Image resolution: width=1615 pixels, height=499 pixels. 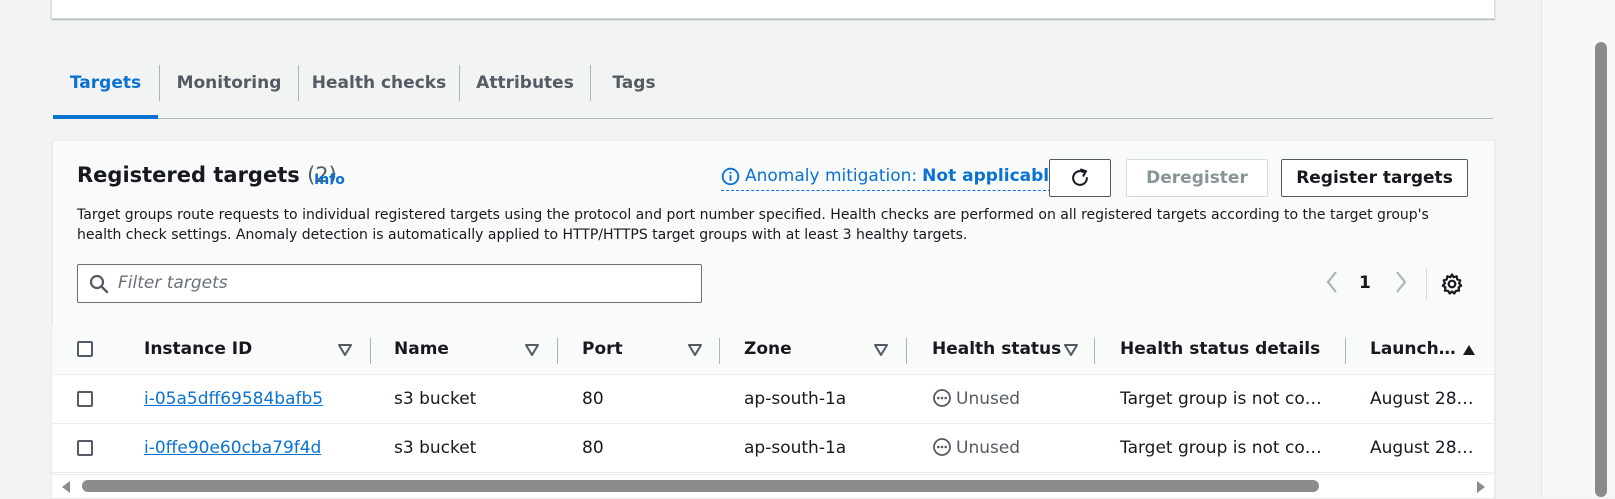 What do you see at coordinates (700, 486) in the screenshot?
I see `horizontal-scroll-thumb` at bounding box center [700, 486].